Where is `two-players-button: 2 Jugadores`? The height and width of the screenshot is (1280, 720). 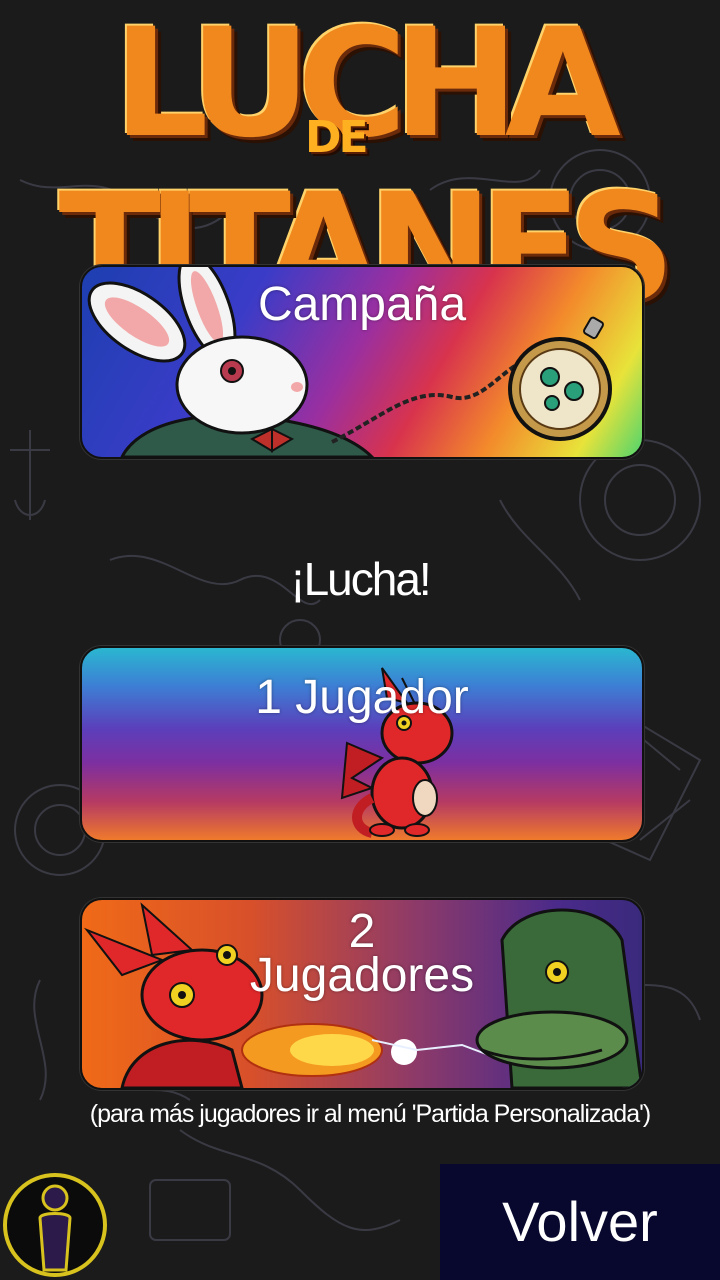 two-players-button: 2 Jugadores is located at coordinates (362, 994).